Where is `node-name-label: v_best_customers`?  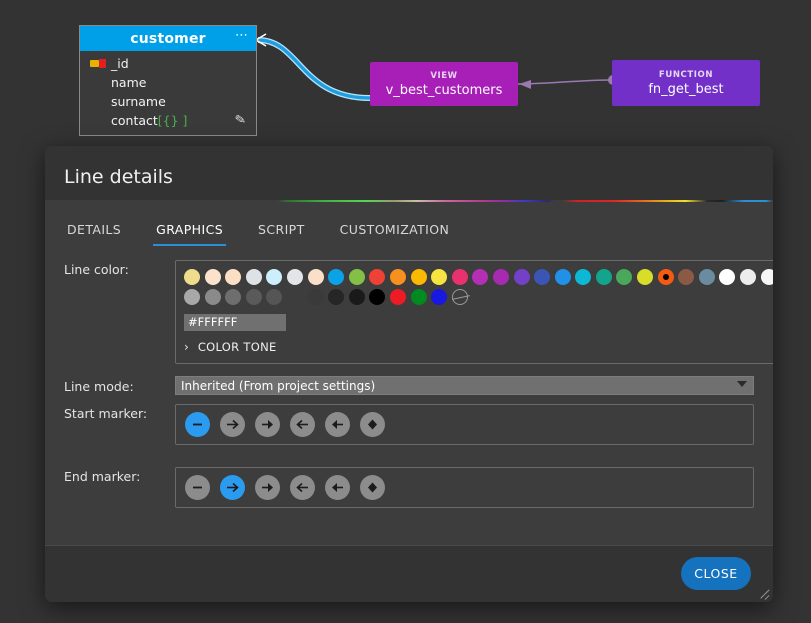 node-name-label: v_best_customers is located at coordinates (444, 90).